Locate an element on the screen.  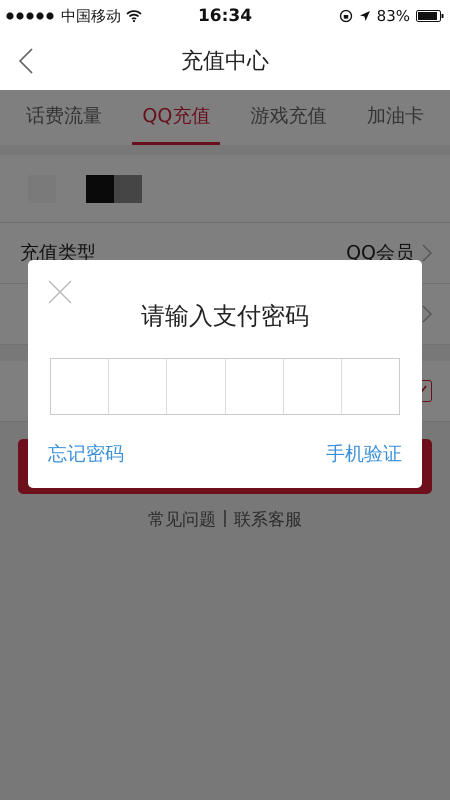
help-link: 常见问题 is located at coordinates (182, 519).